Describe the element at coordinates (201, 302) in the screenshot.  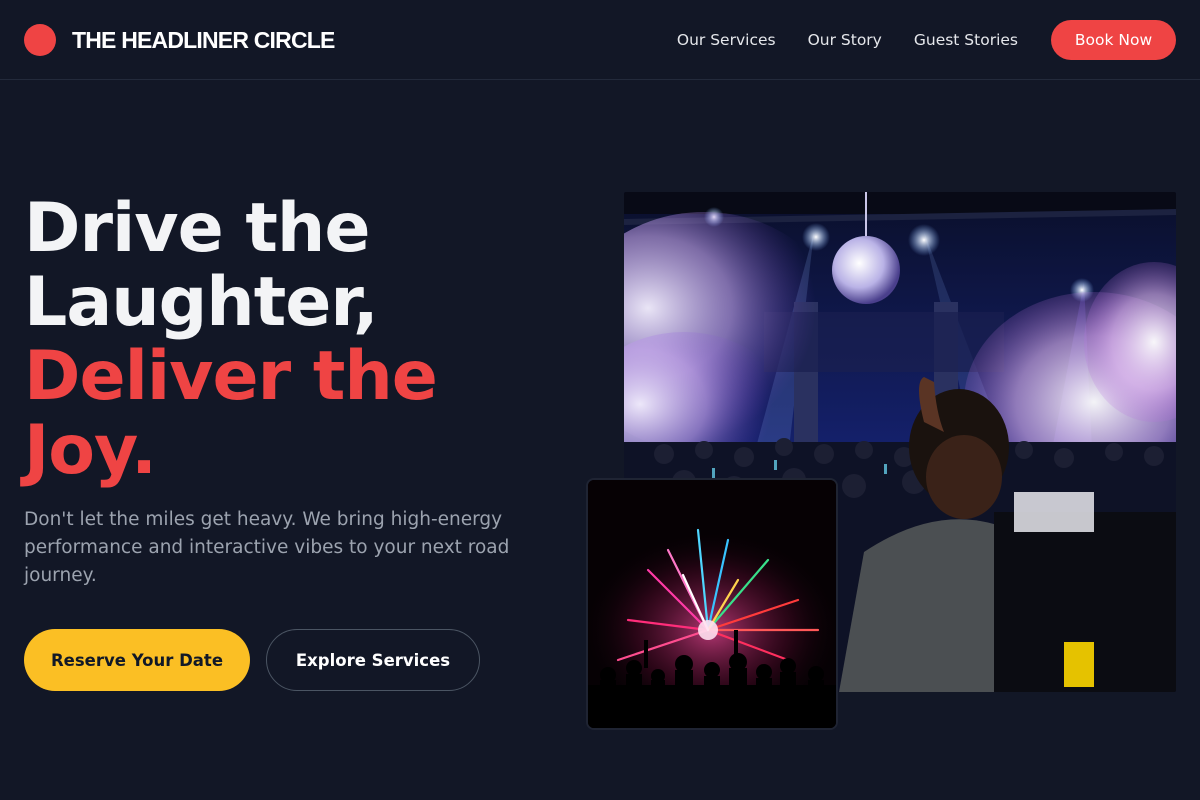
I see `headline-line-2: Laughter,` at that location.